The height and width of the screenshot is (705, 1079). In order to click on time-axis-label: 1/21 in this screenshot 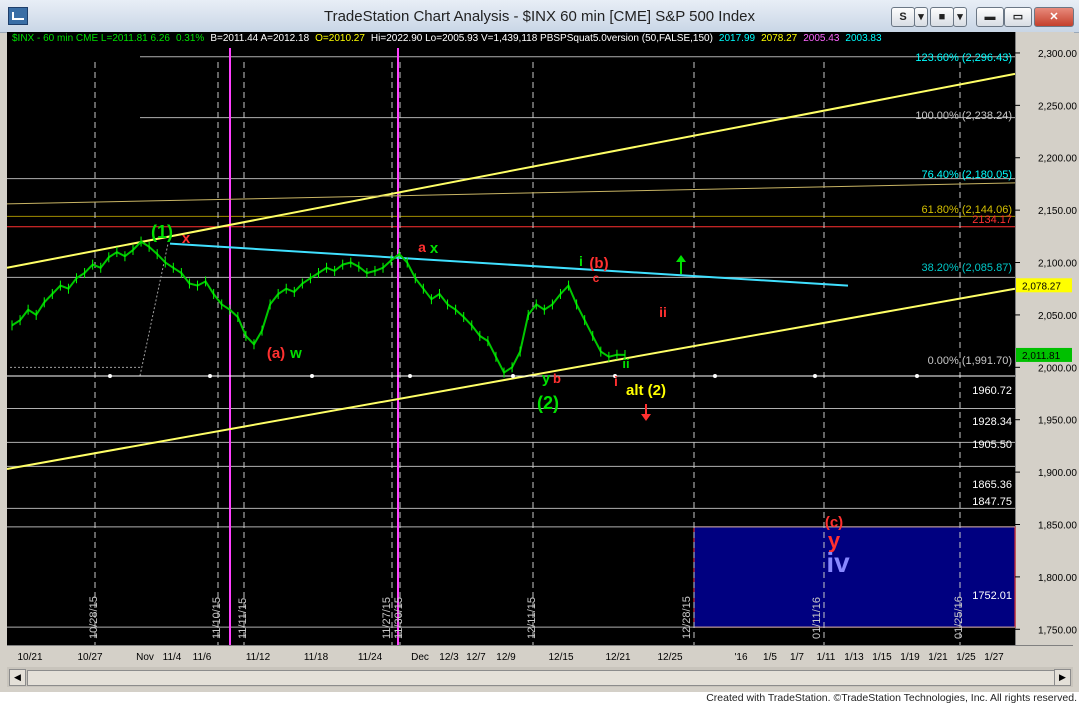, I will do `click(938, 657)`.